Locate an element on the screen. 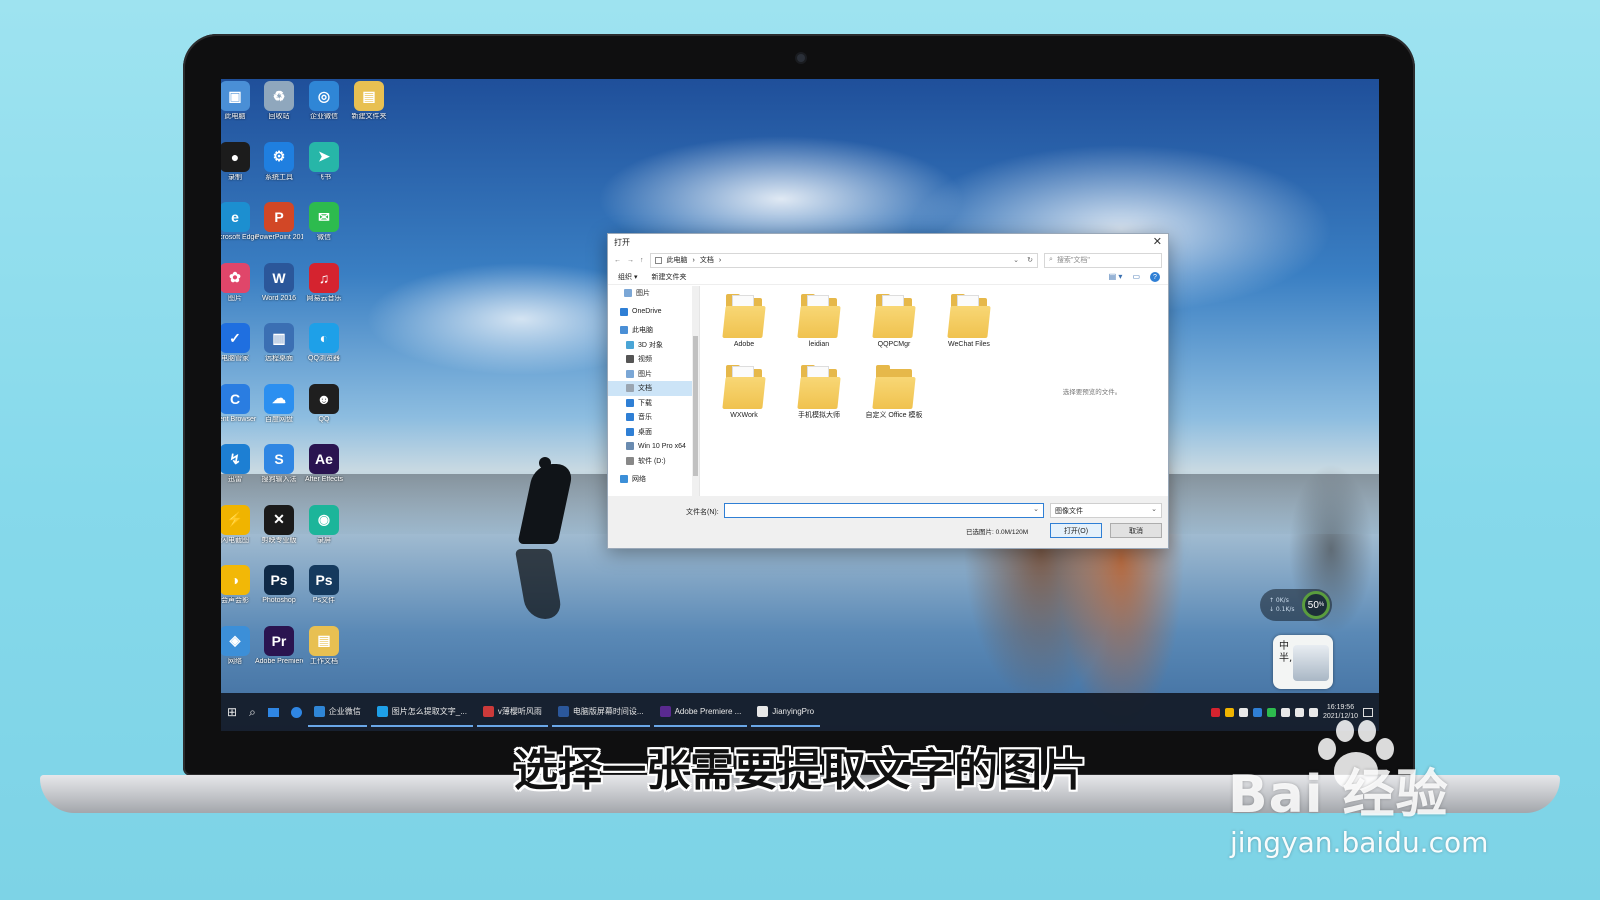 The width and height of the screenshot is (1600, 900). desktop-icon: ◐ QQ浏览器 is located at coordinates (324, 352).